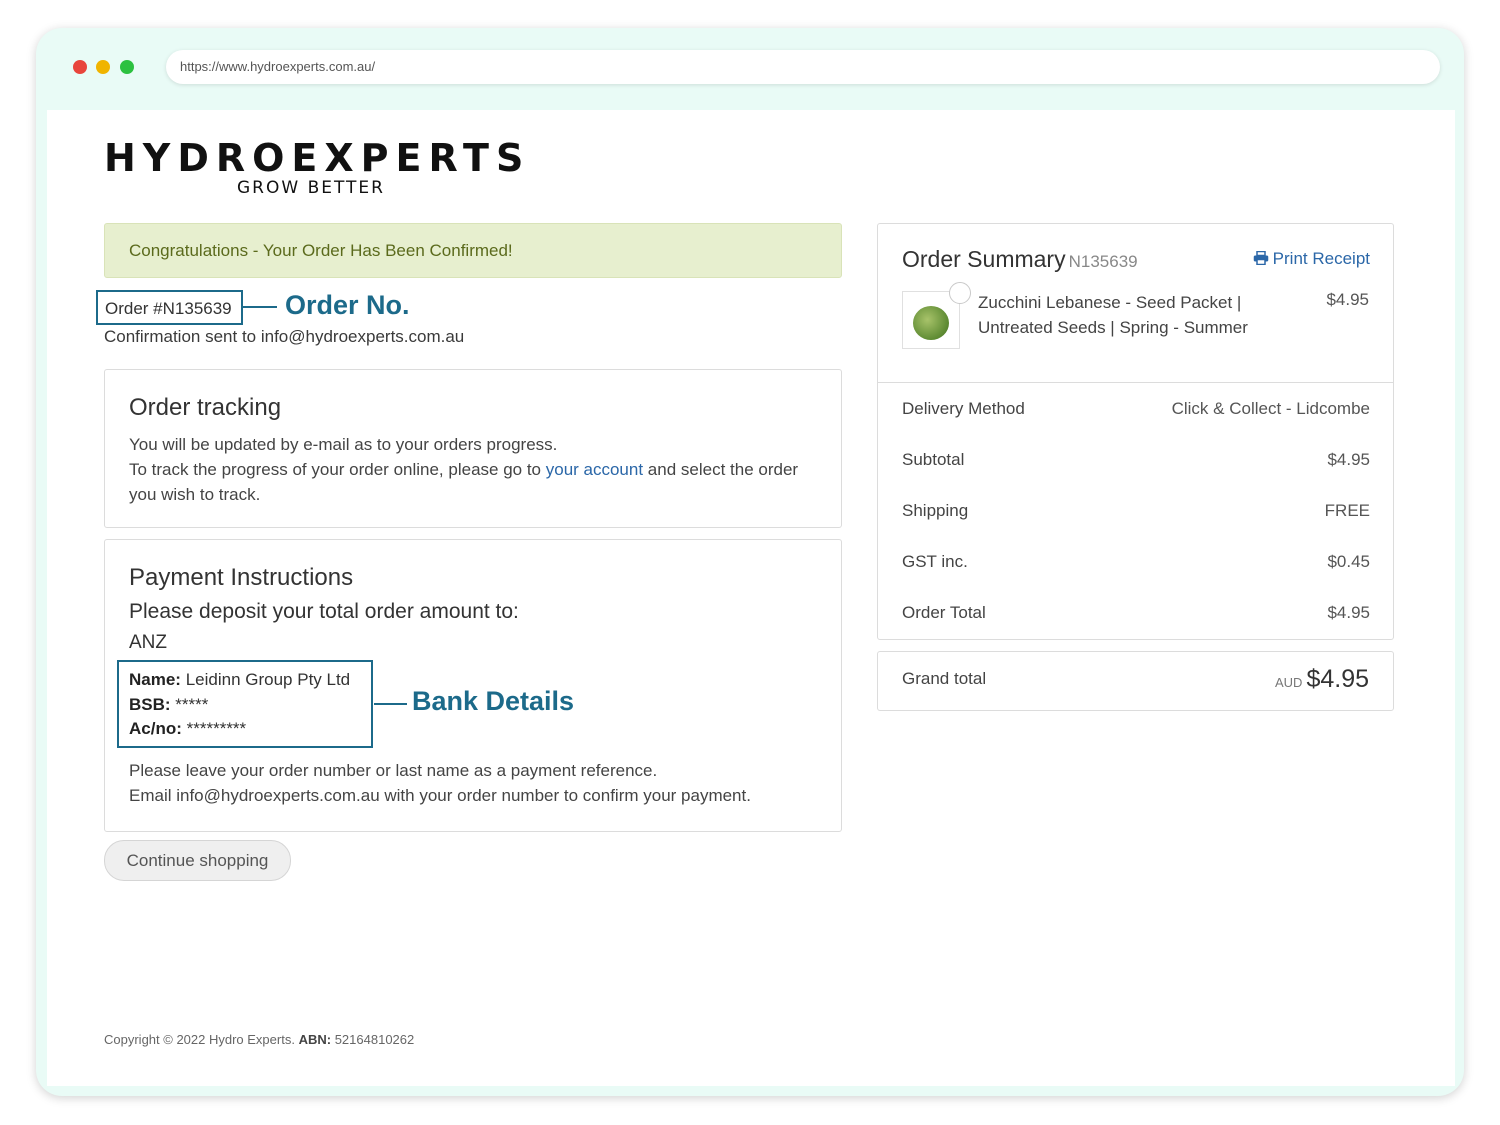 This screenshot has width=1500, height=1125. Describe the element at coordinates (80, 67) in the screenshot. I see `close-window-icon` at that location.